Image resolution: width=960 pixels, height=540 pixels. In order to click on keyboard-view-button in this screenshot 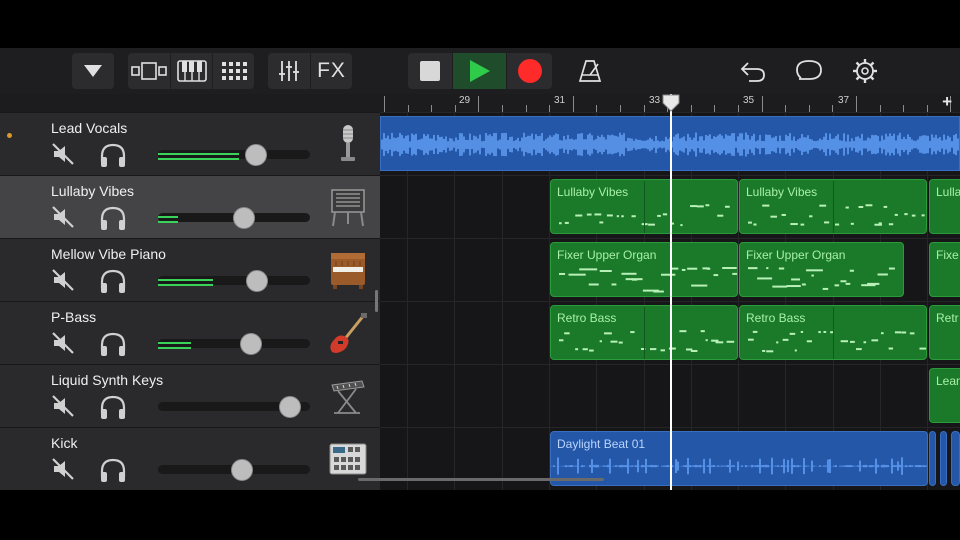, I will do `click(191, 71)`.